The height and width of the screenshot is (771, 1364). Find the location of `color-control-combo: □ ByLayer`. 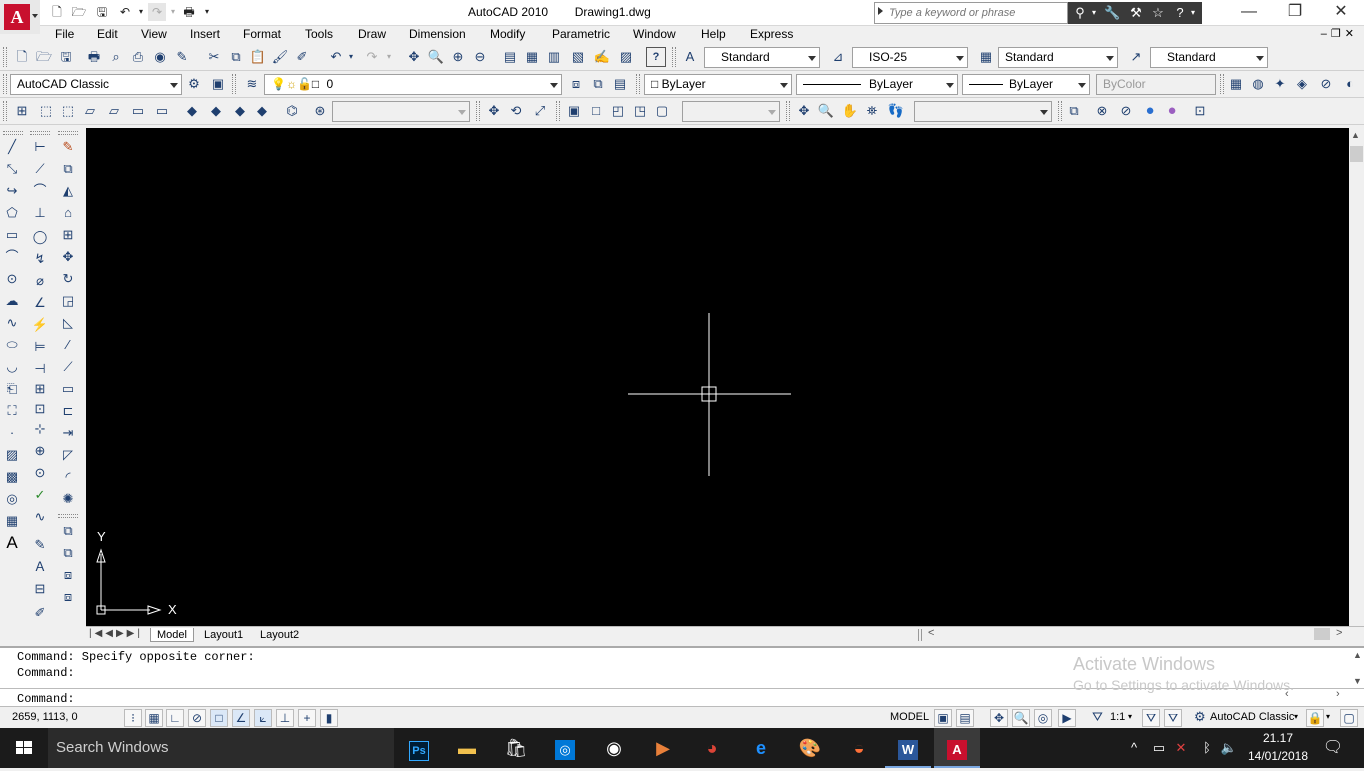

color-control-combo: □ ByLayer is located at coordinates (718, 84).